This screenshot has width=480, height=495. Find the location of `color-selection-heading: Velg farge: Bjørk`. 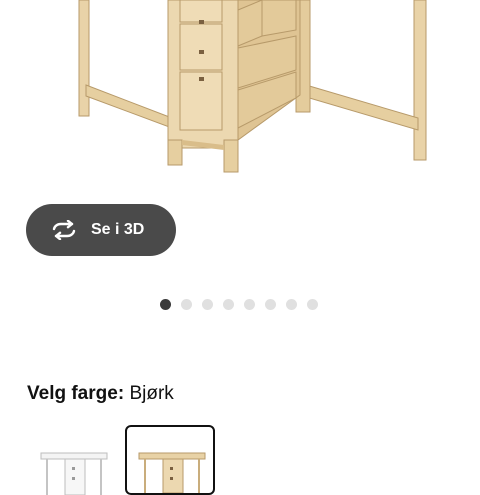

color-selection-heading: Velg farge: Bjørk is located at coordinates (100, 394).